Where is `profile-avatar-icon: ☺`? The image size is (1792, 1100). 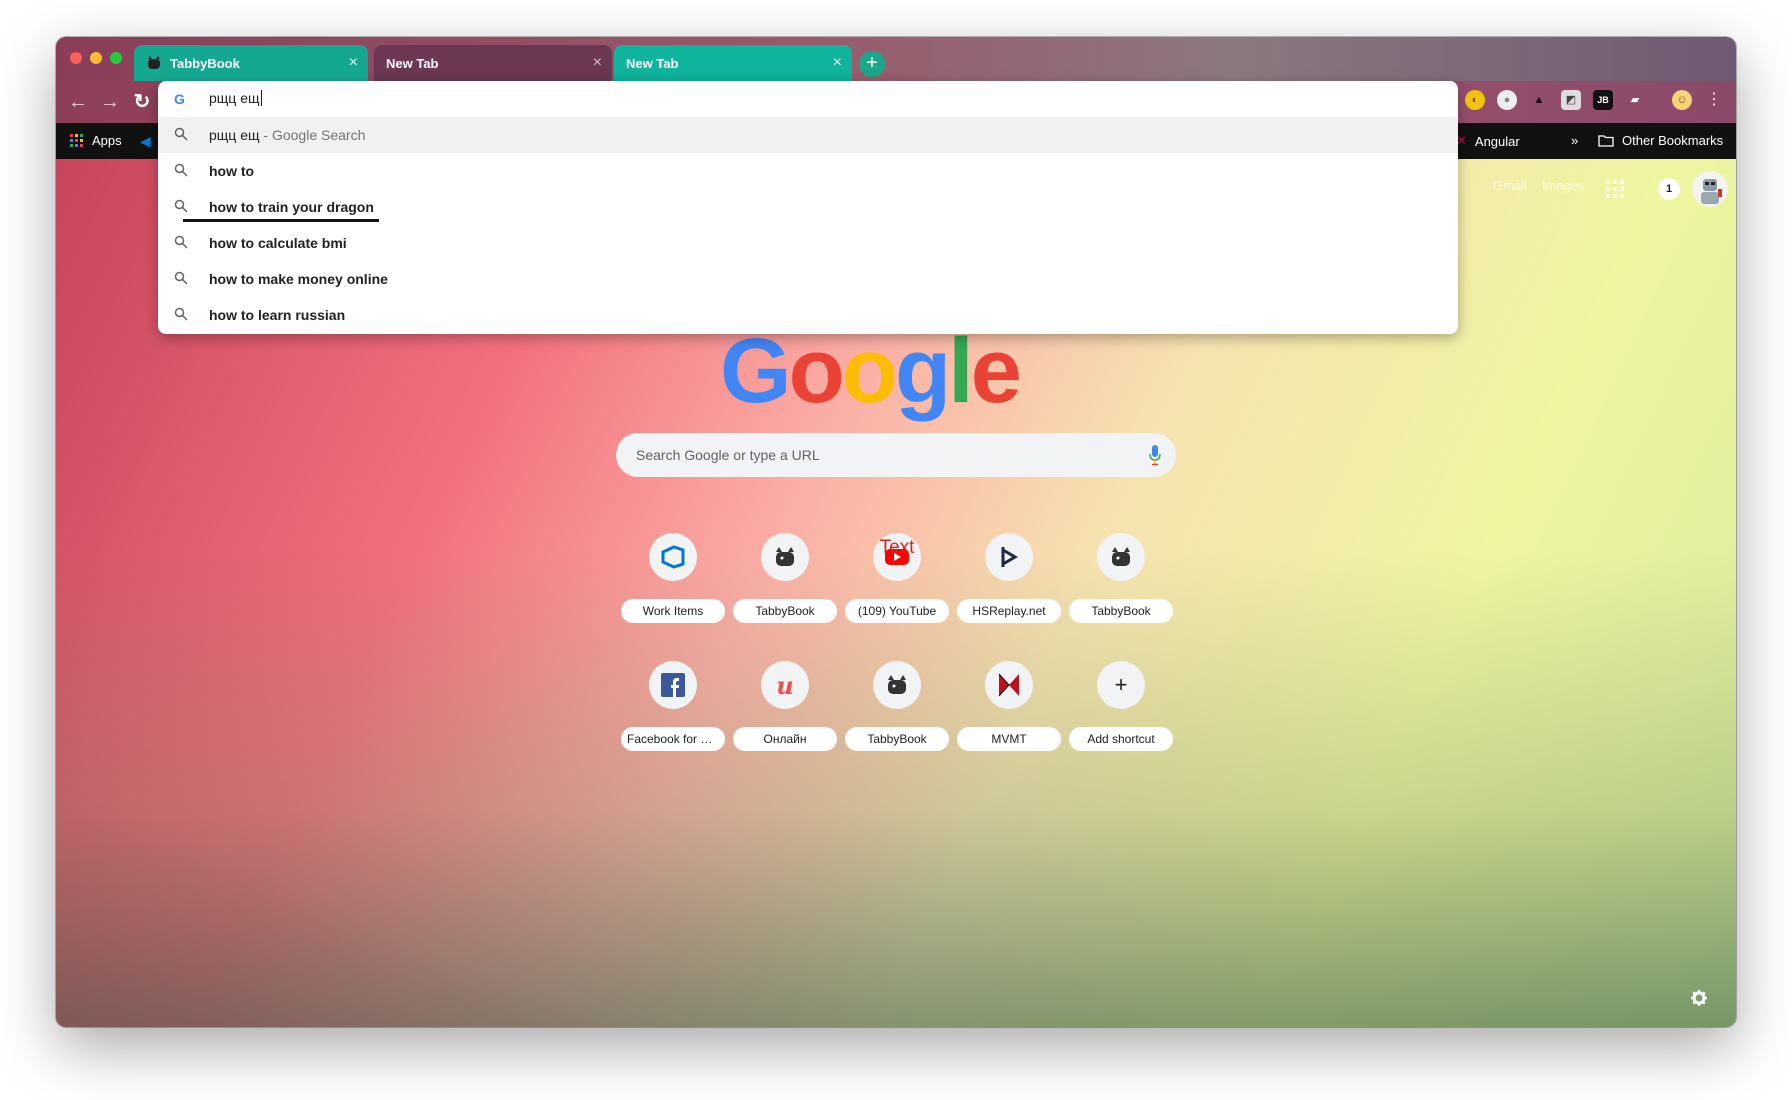
profile-avatar-icon: ☺ is located at coordinates (1682, 100).